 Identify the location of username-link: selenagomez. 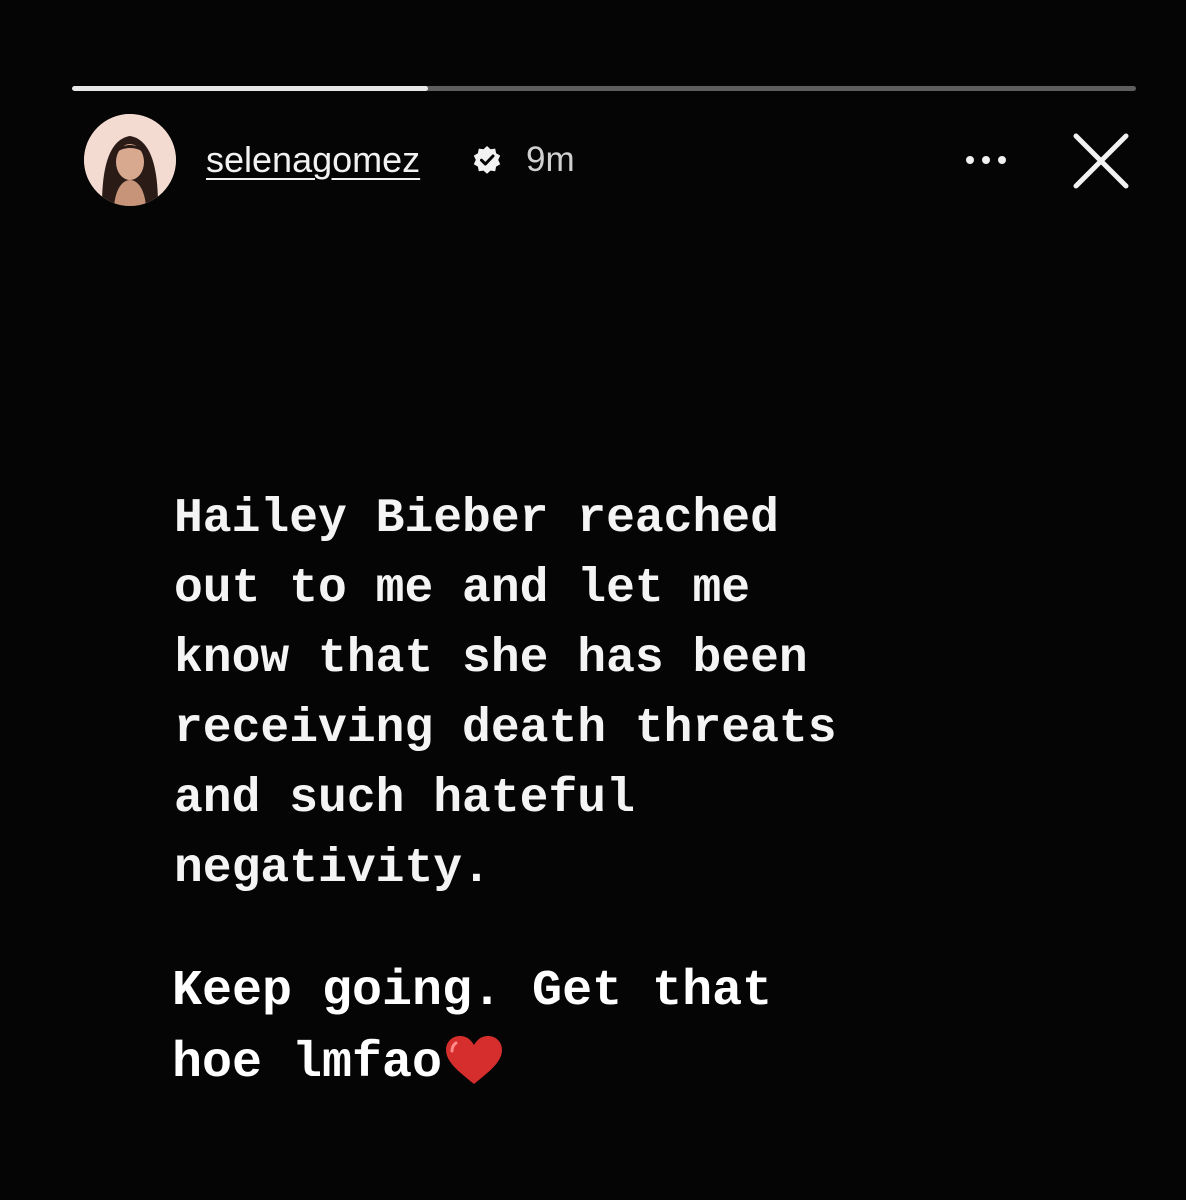
(313, 160).